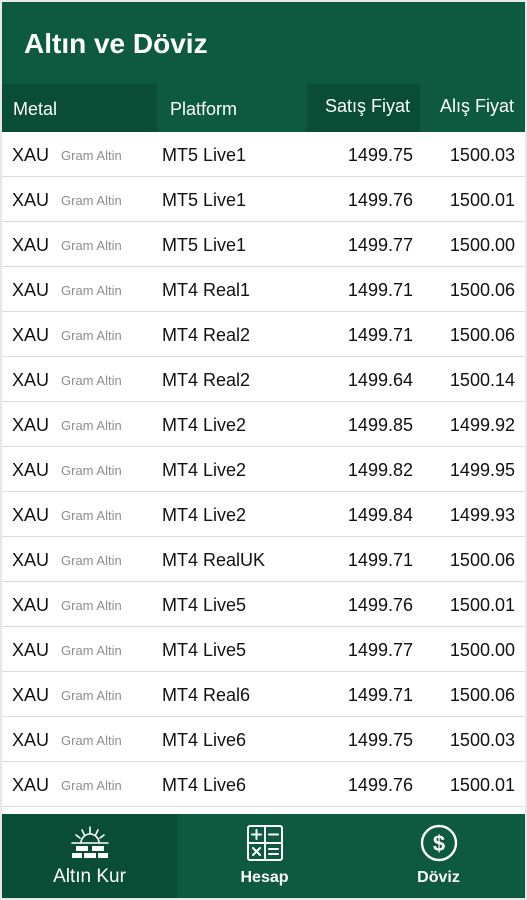 The height and width of the screenshot is (900, 527). Describe the element at coordinates (380, 515) in the screenshot. I see `sell-price: 1499.84` at that location.